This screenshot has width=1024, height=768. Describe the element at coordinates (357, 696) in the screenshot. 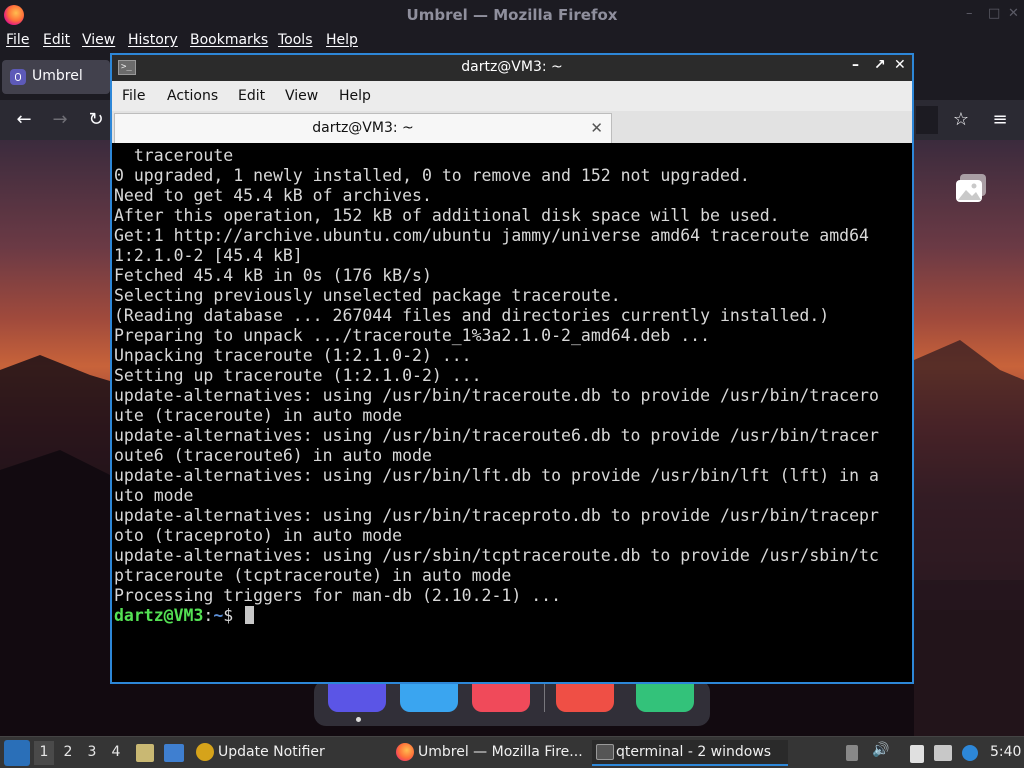

I see `dock-app-home-icon` at that location.